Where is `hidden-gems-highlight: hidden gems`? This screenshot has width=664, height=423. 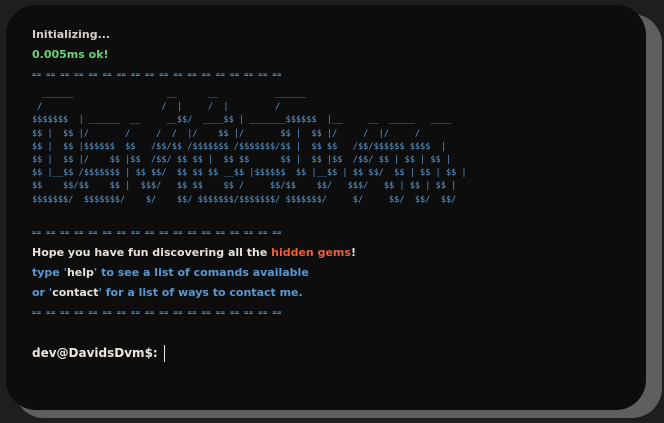
hidden-gems-highlight: hidden gems is located at coordinates (311, 252).